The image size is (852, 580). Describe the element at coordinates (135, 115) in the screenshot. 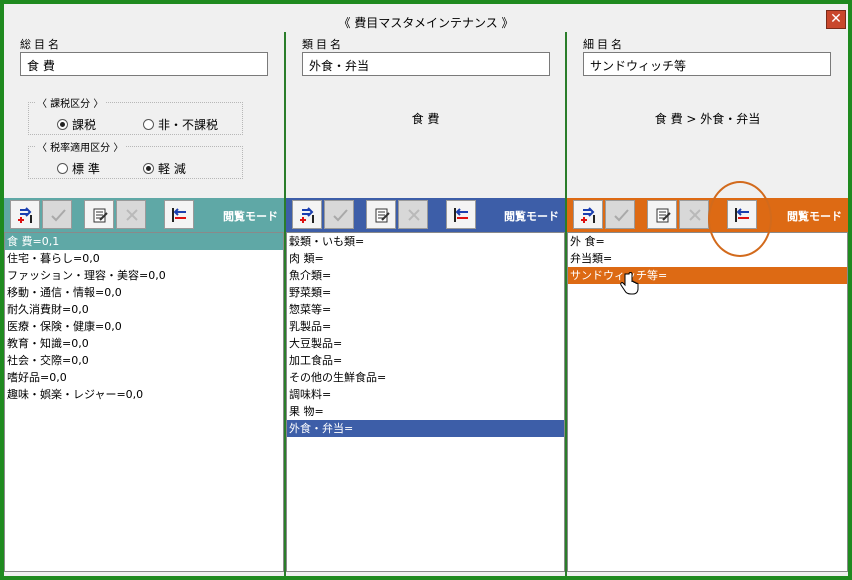

I see `tax-class-group: 〈 課税区分 〉 課税 非・不課税` at that location.